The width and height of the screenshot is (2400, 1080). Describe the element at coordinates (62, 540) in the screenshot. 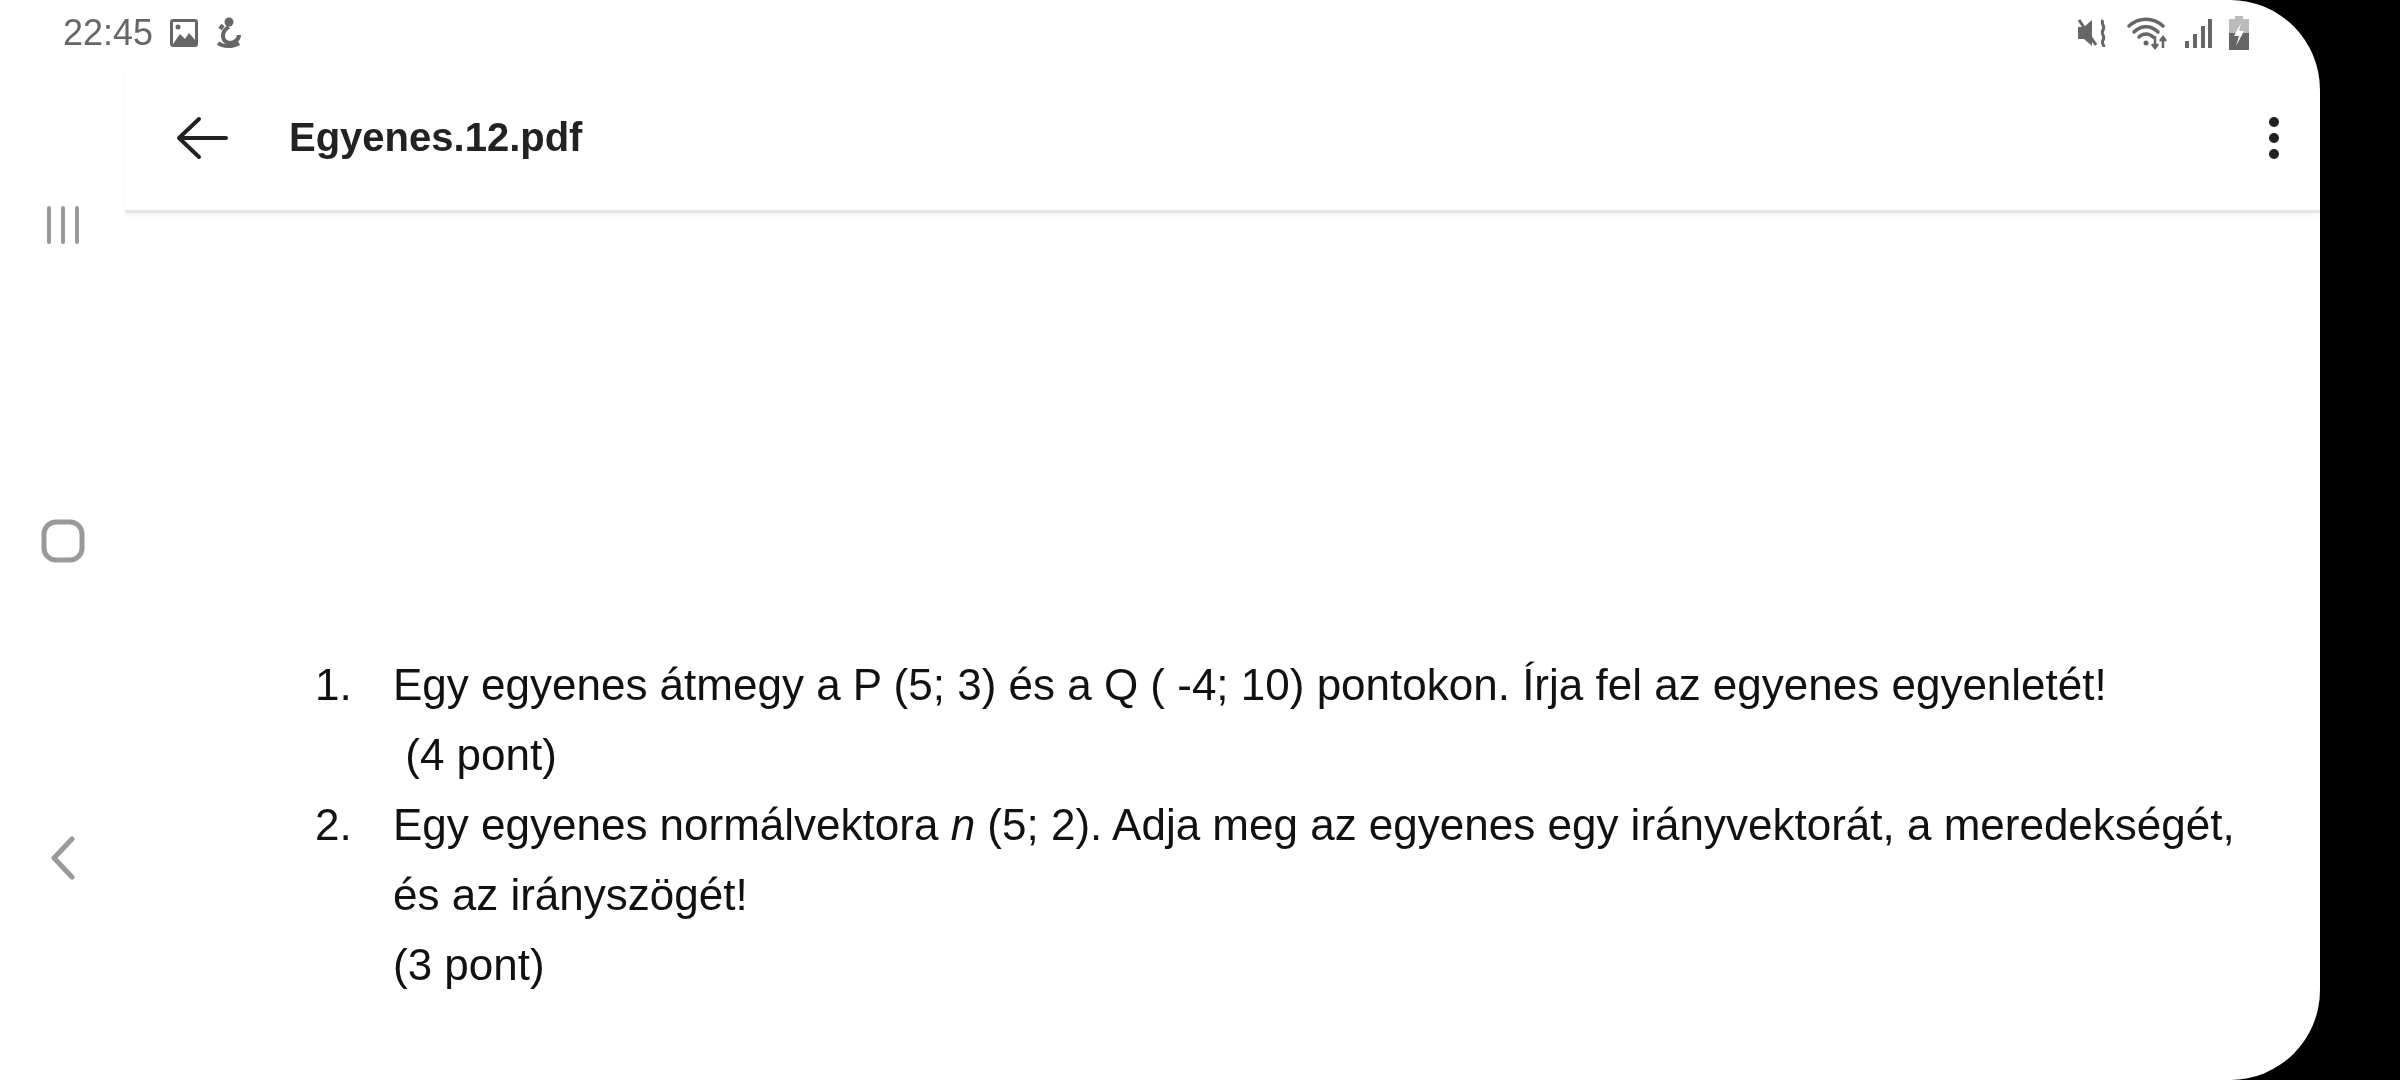

I see `home-icon` at that location.